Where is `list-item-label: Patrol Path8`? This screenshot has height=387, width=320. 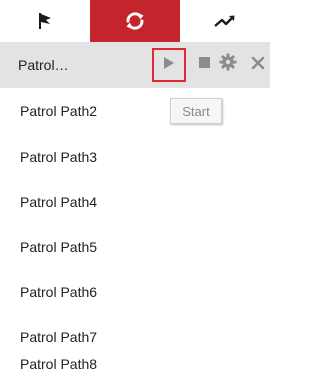
list-item-label: Patrol Path8 is located at coordinates (59, 364).